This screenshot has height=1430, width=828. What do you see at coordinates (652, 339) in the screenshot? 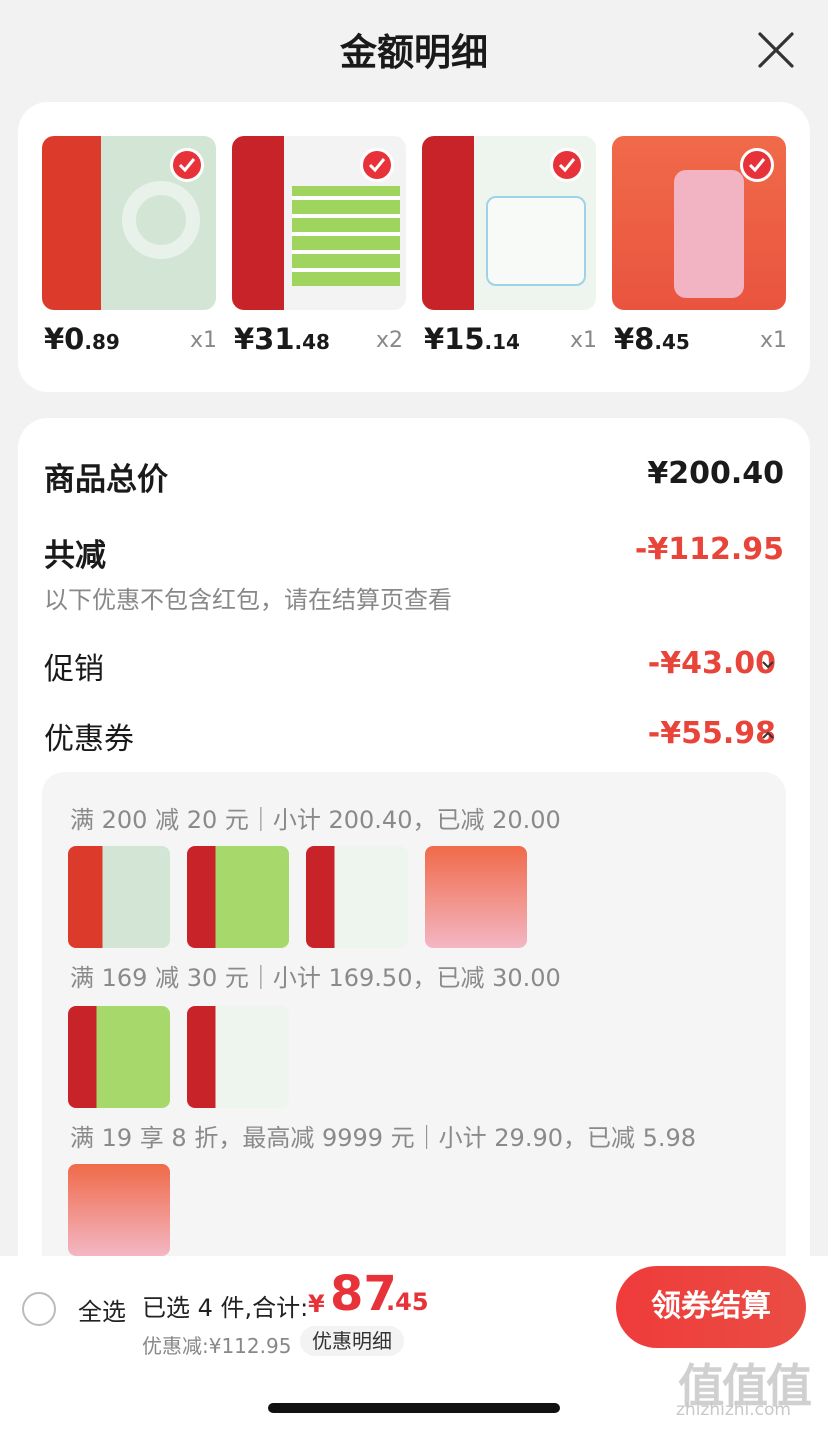
I see `product-price: ¥8.45` at bounding box center [652, 339].